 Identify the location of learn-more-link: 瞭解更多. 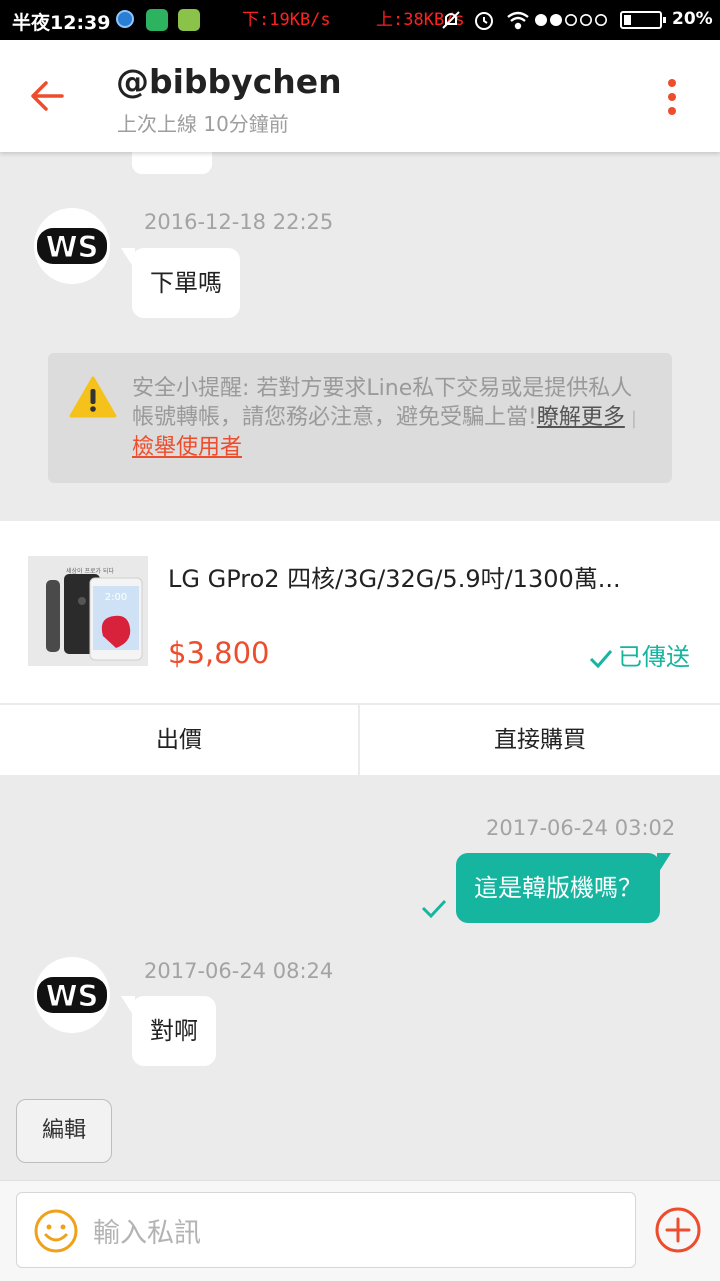
(581, 417).